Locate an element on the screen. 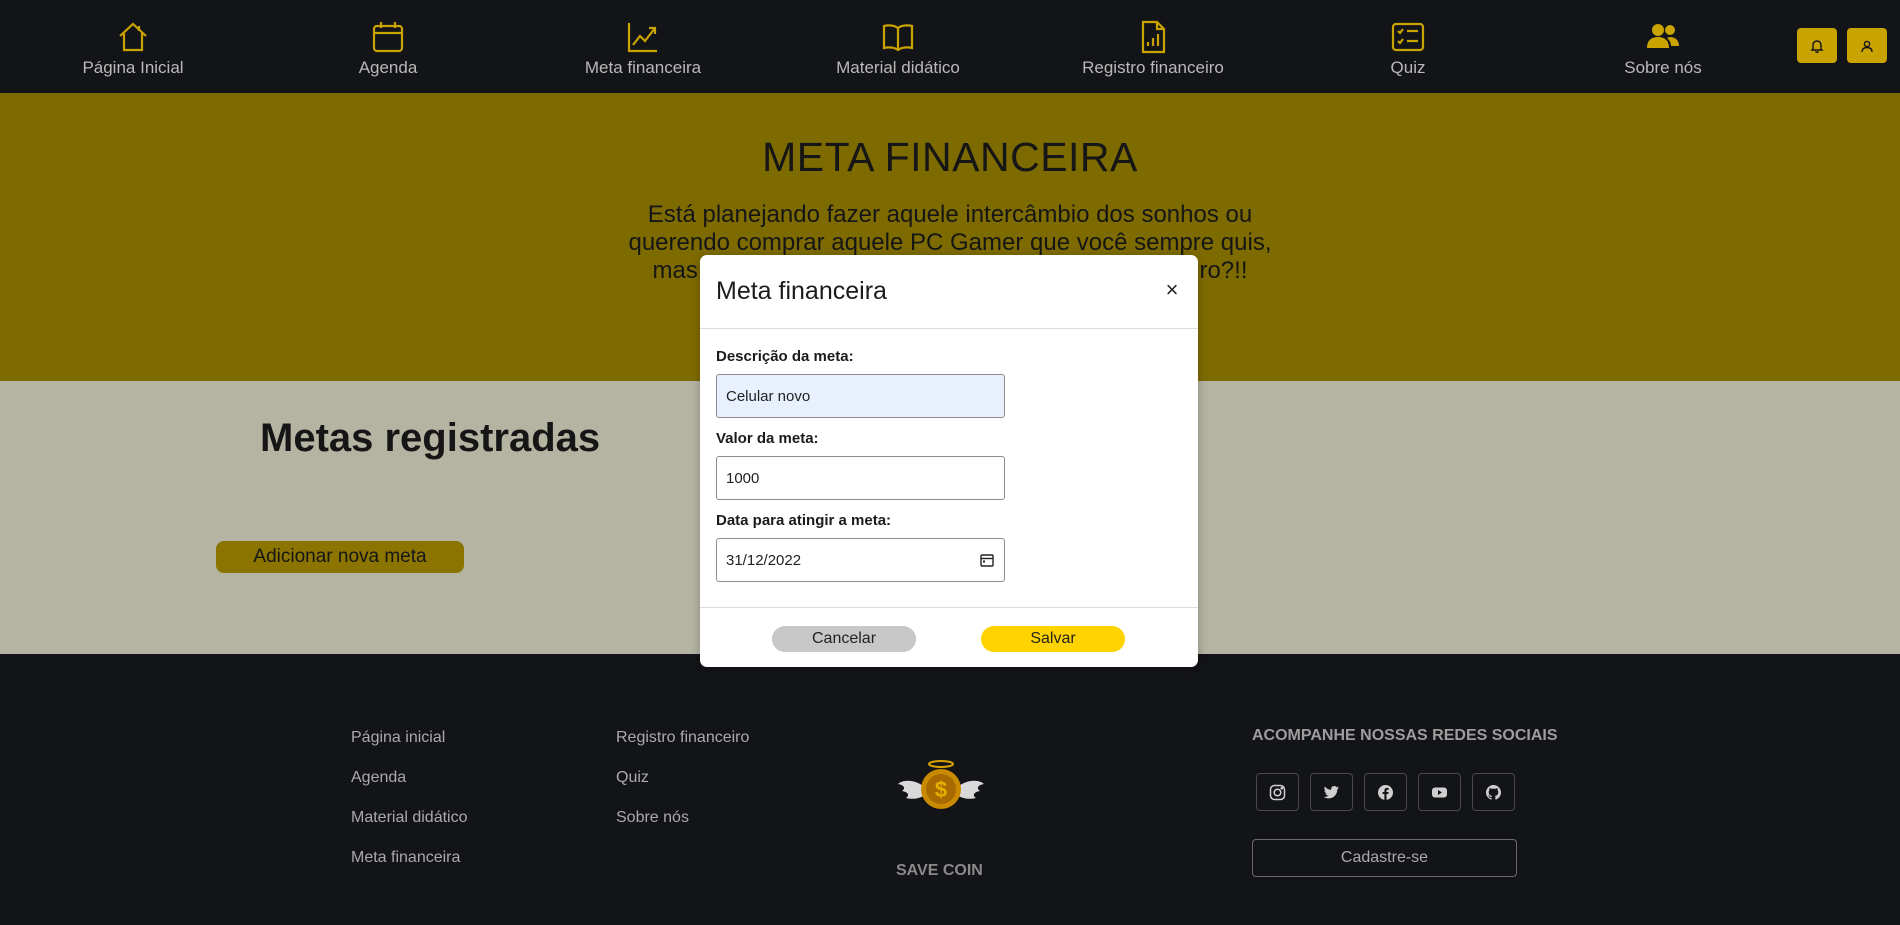 This screenshot has height=925, width=1900. modal-title: Meta financeira is located at coordinates (801, 291).